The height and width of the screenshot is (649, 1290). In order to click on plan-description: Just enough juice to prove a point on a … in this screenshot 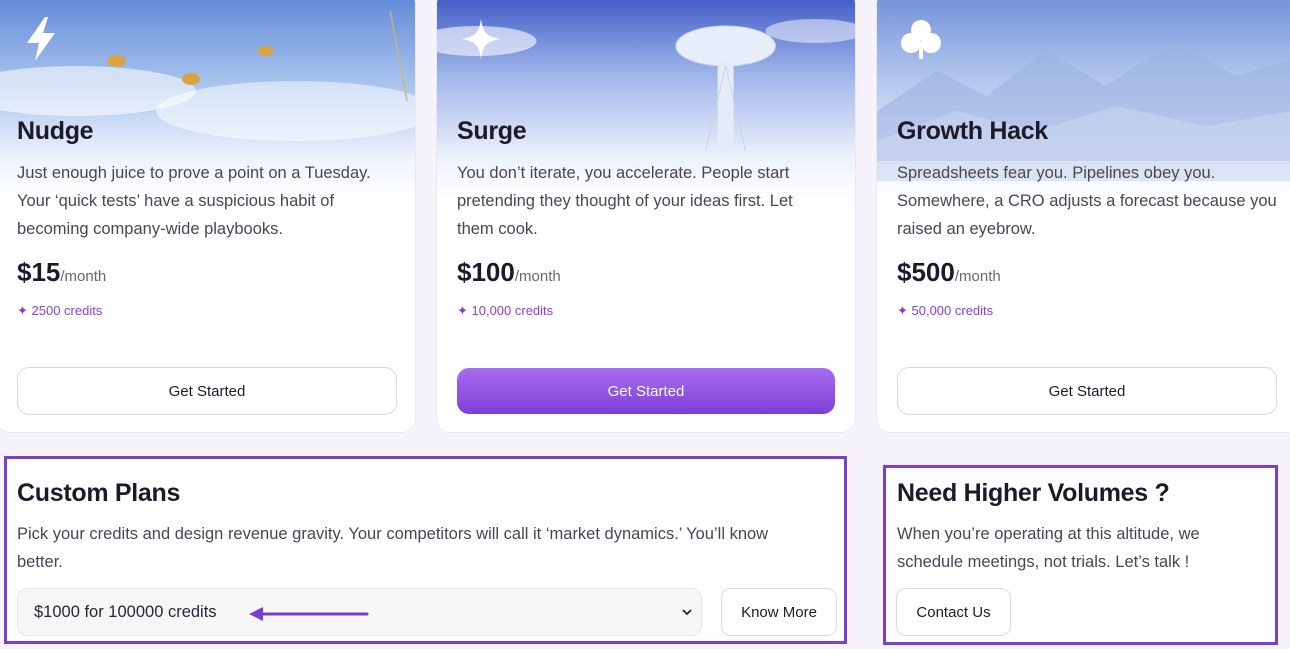, I will do `click(194, 201)`.